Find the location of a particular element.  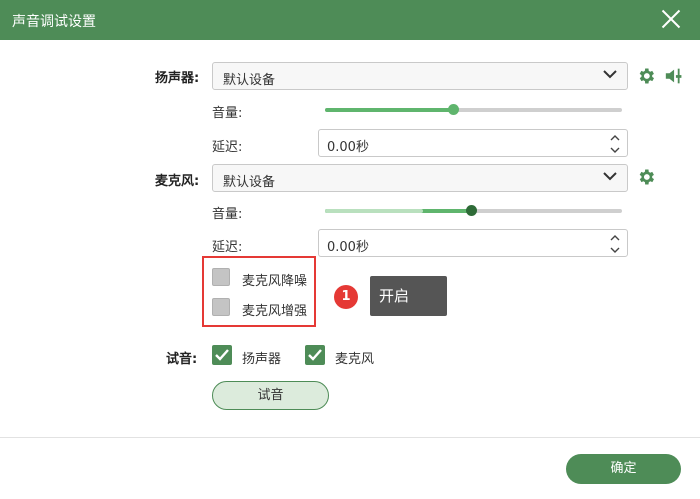

speaker-delay-input: 0.00秒 is located at coordinates (473, 143).